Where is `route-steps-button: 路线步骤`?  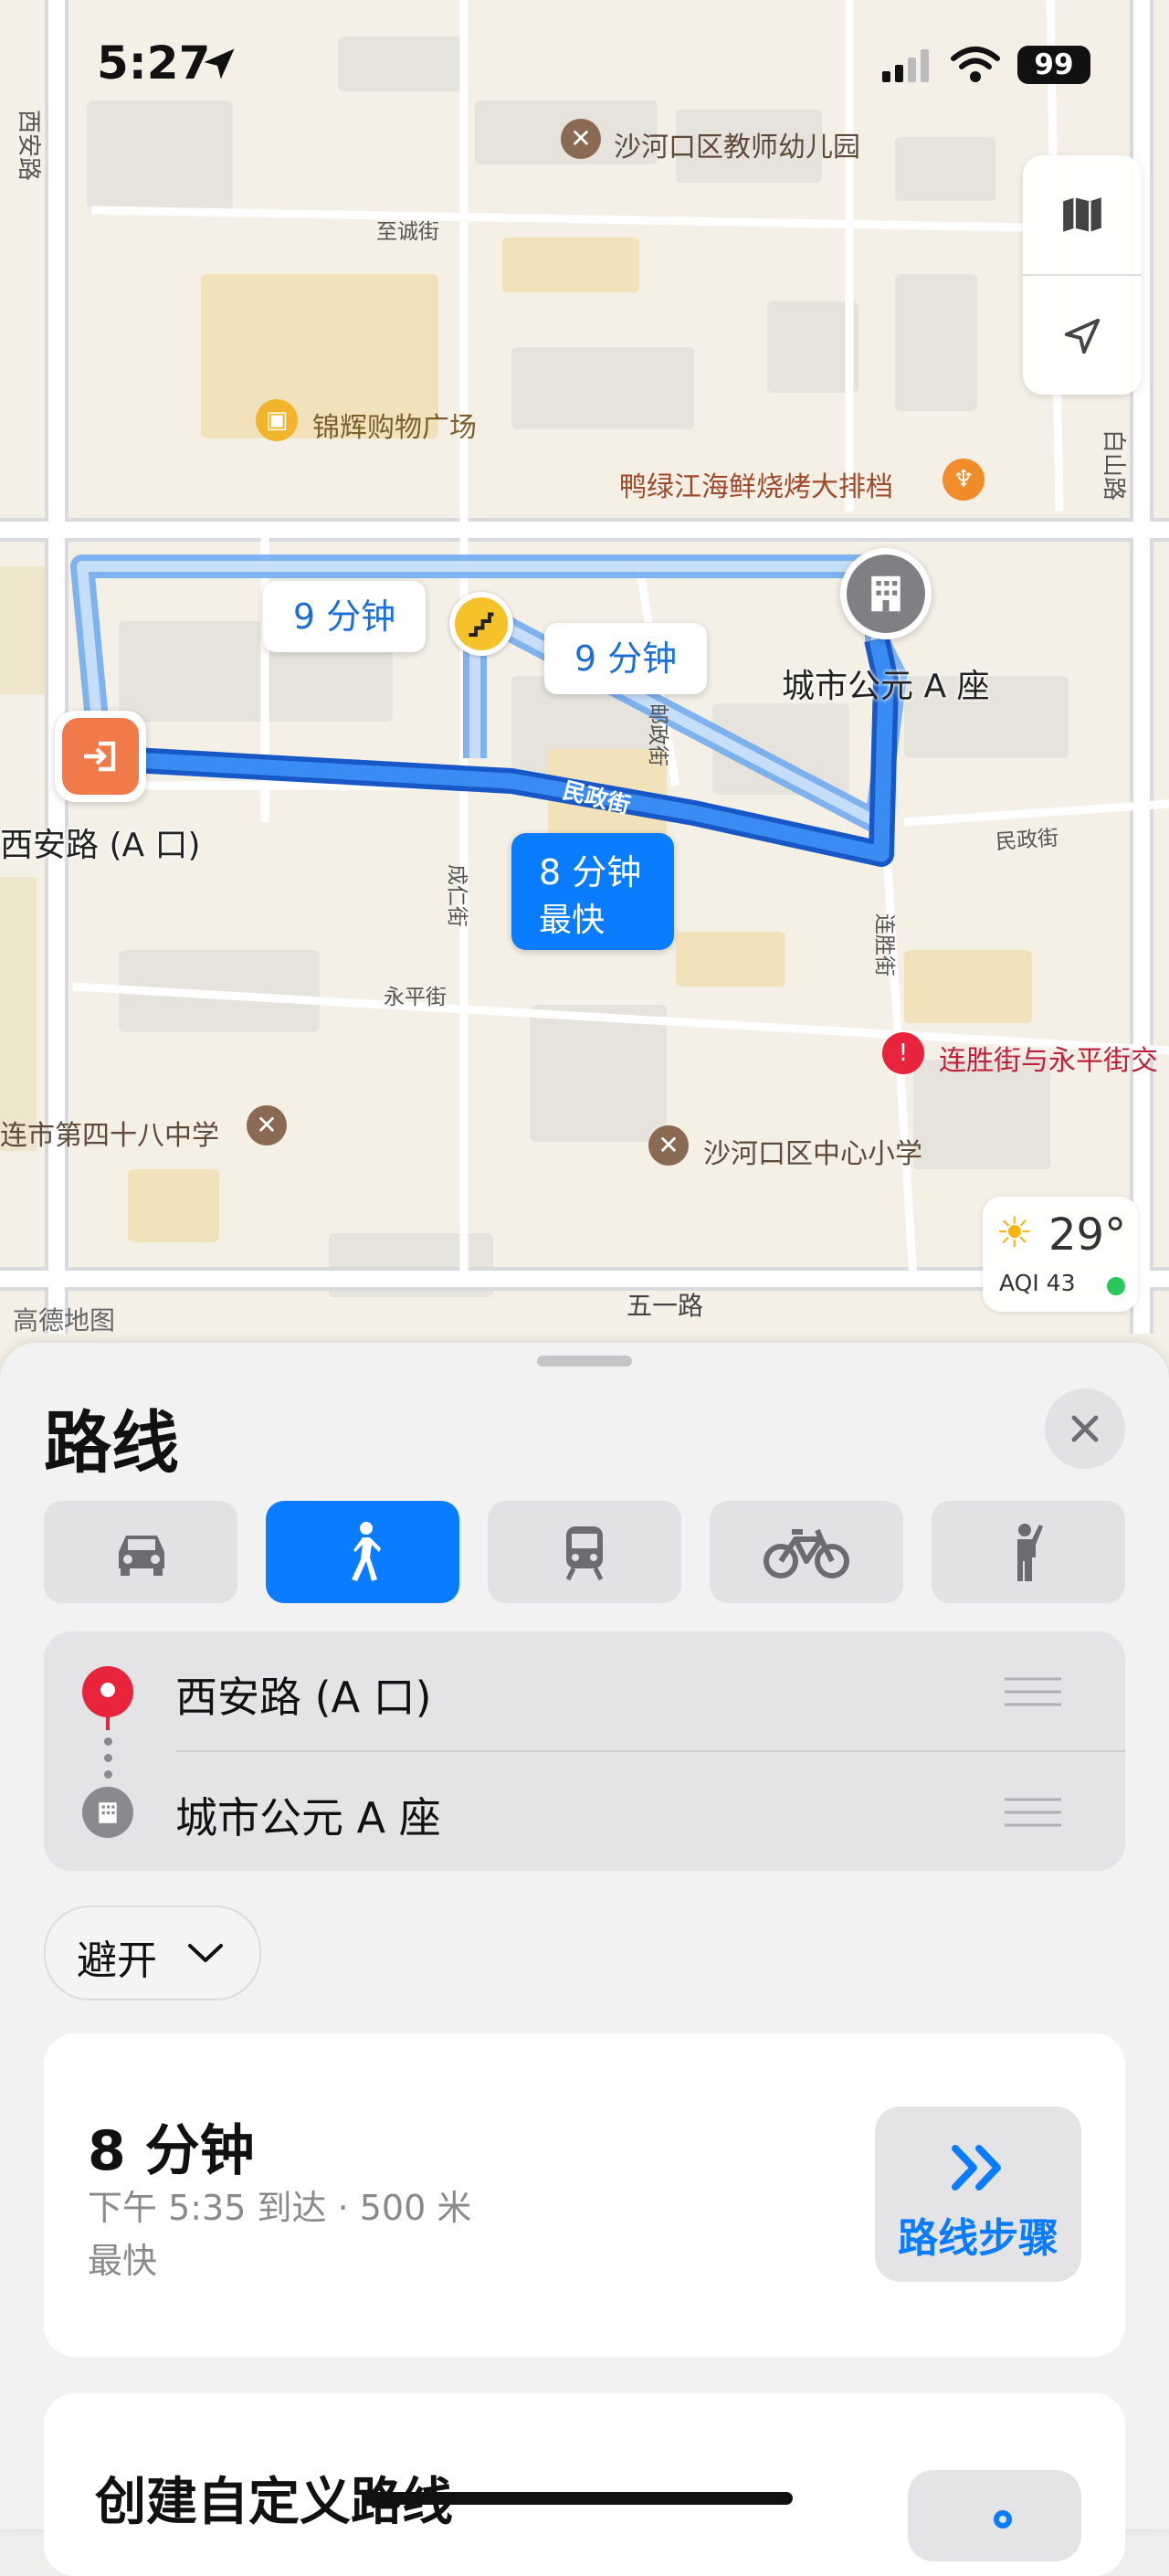 route-steps-button: 路线步骤 is located at coordinates (978, 2194).